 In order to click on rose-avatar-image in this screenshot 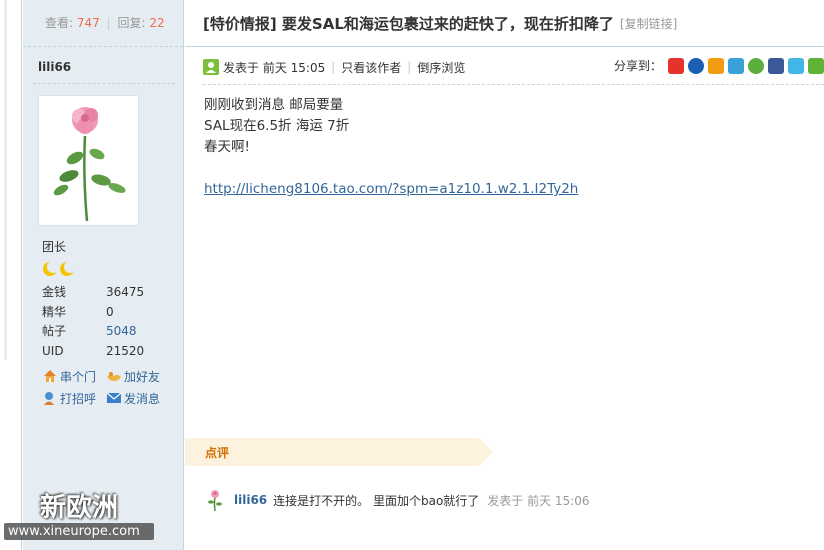, I will do `click(89, 164)`.